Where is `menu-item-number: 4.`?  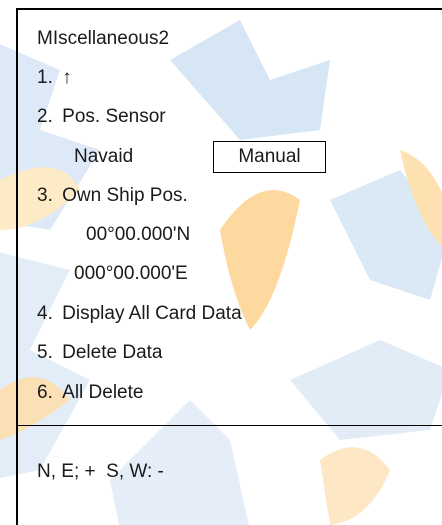
menu-item-number: 4. is located at coordinates (45, 313).